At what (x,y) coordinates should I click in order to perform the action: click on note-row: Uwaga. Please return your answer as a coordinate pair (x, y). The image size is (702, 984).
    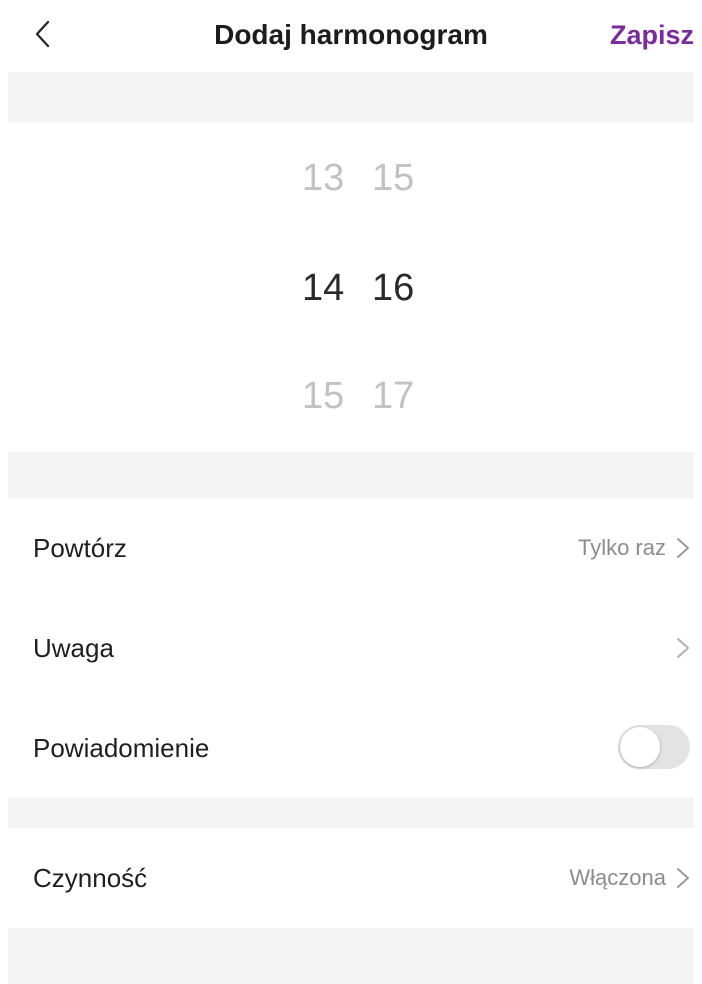
    Looking at the image, I should click on (351, 648).